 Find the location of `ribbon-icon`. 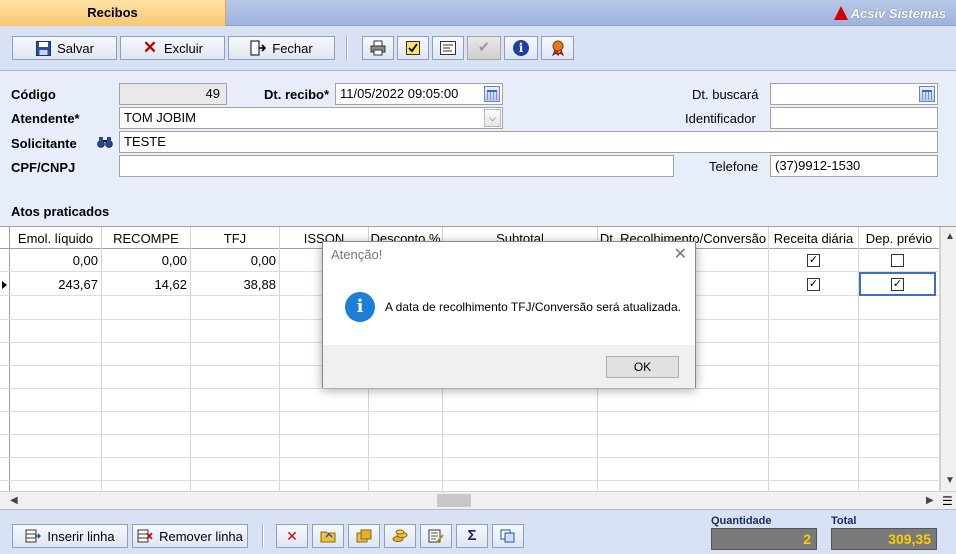

ribbon-icon is located at coordinates (558, 48).